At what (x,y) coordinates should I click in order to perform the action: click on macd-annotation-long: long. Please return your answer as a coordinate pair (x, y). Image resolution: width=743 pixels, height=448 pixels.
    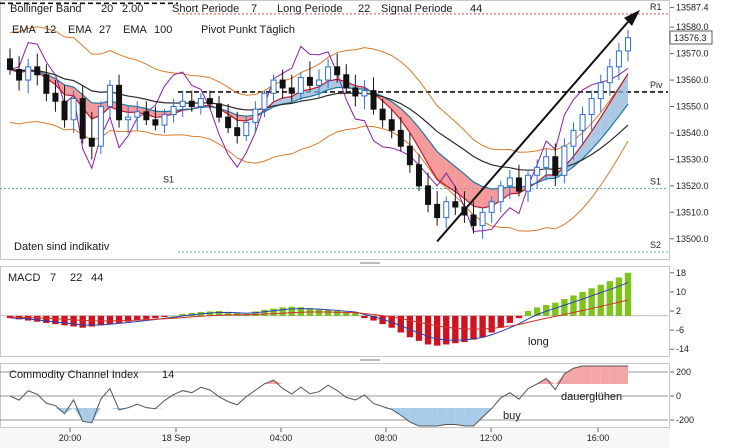
    Looking at the image, I should click on (538, 342).